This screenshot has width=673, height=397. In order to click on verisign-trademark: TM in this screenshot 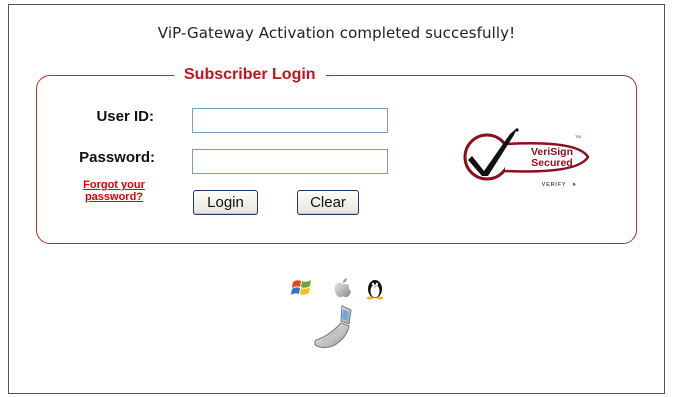, I will do `click(578, 136)`.